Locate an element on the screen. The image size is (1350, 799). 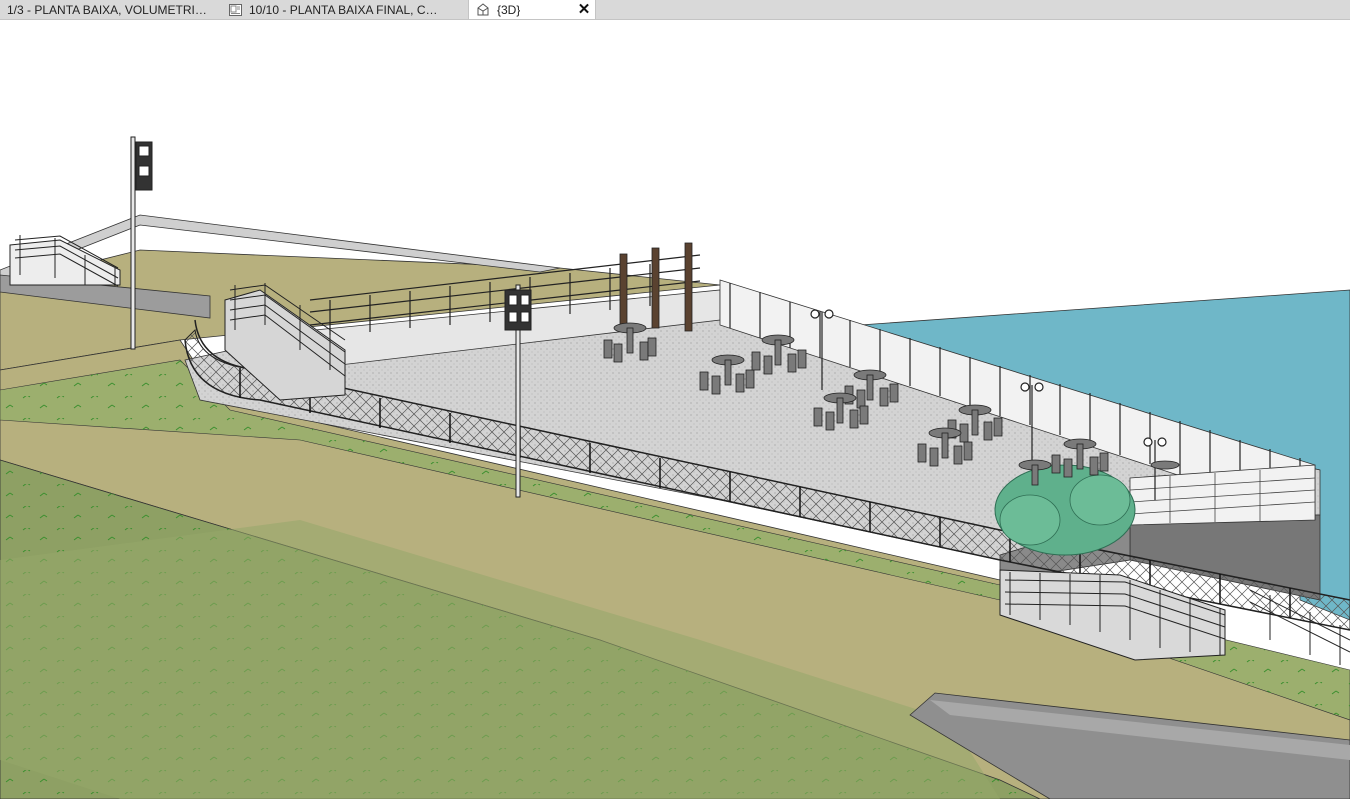
tree is located at coordinates (1065, 510).